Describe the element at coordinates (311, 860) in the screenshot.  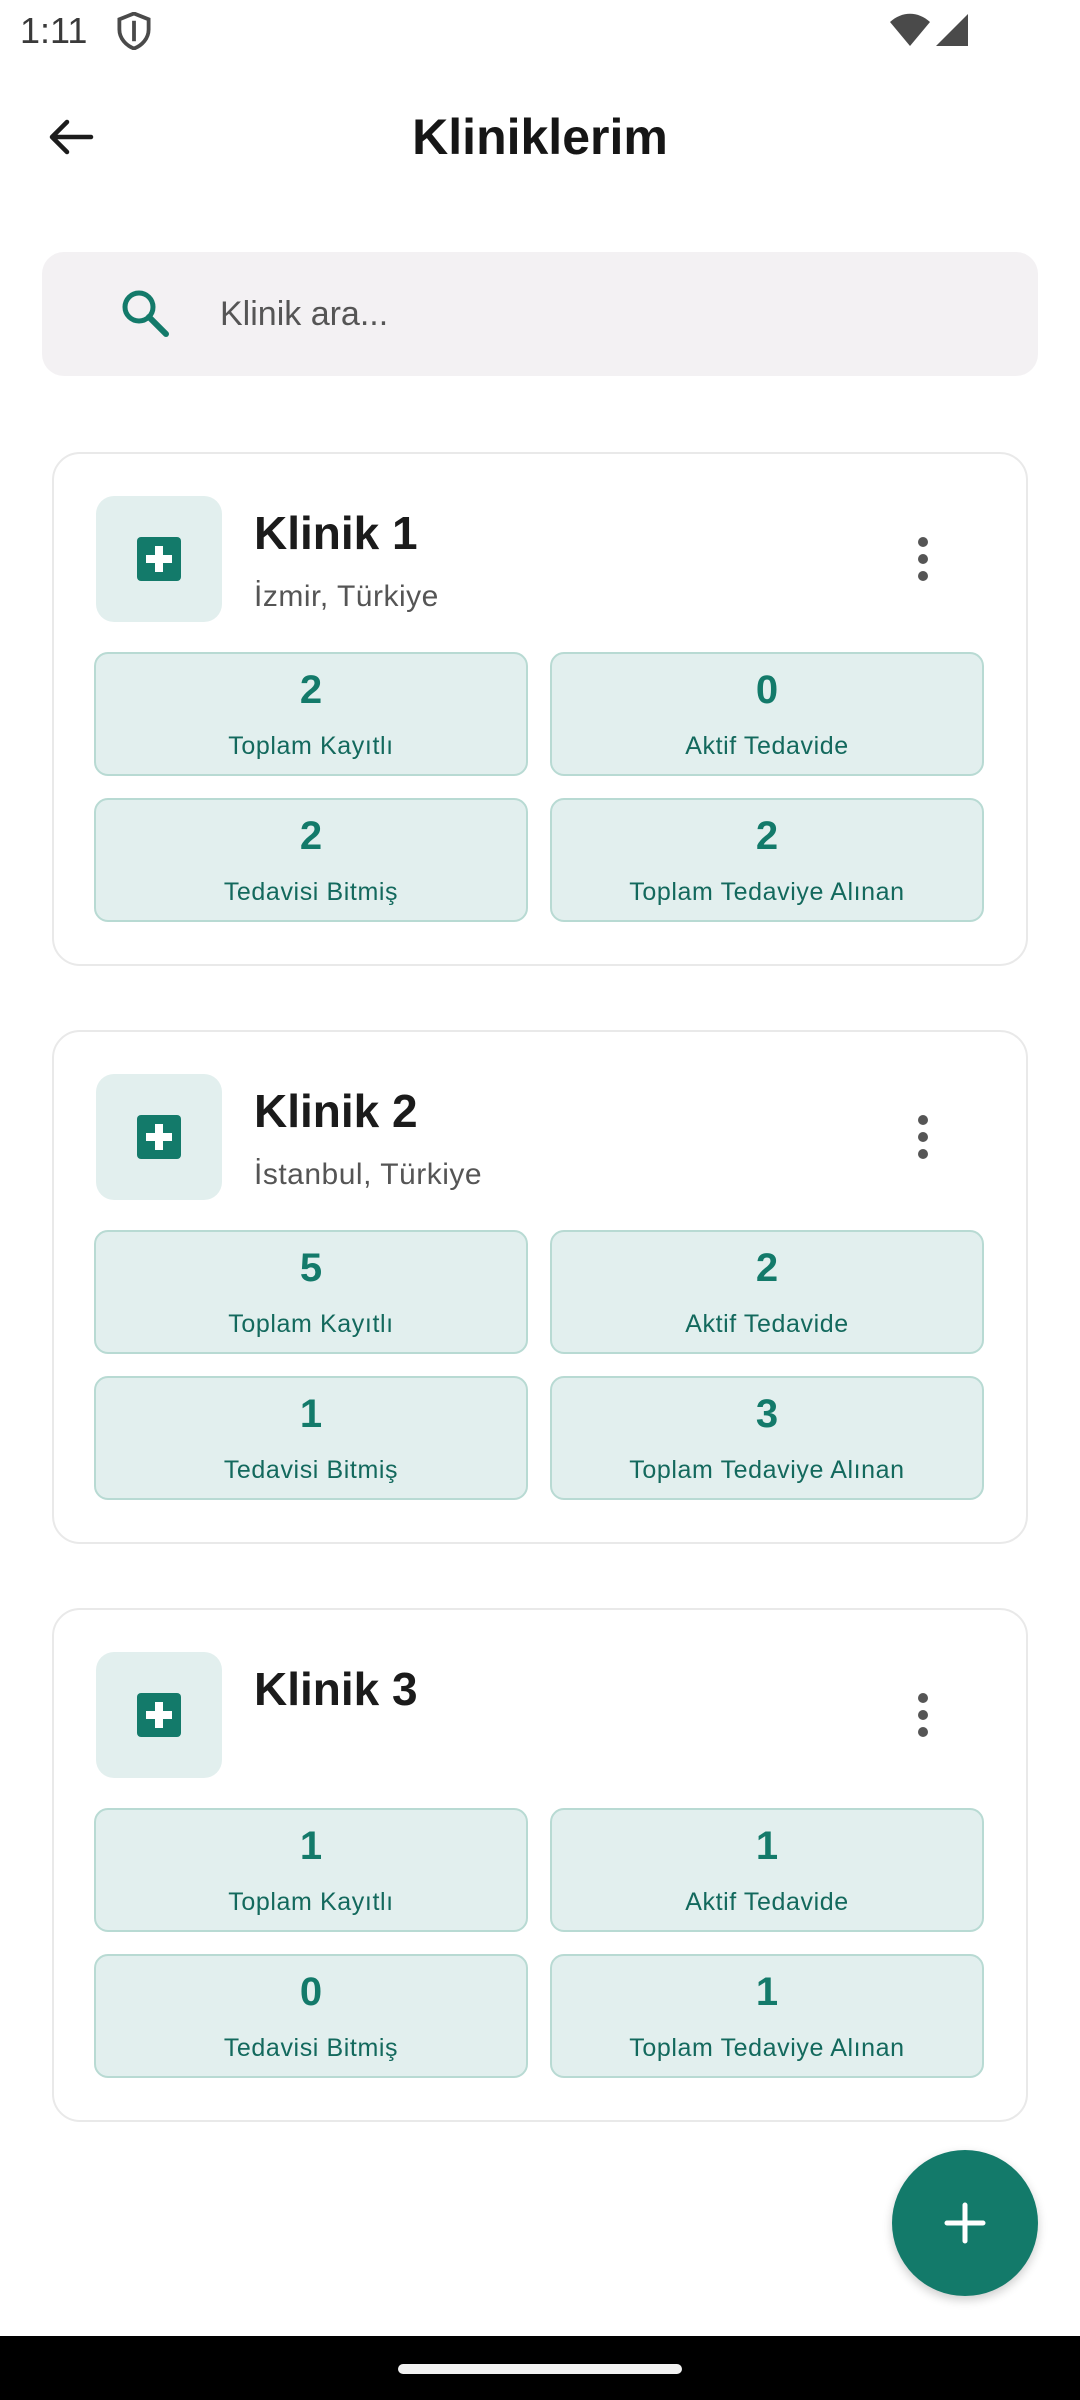
I see `stat-tile: 2 Tedavisi Bitmiş` at that location.